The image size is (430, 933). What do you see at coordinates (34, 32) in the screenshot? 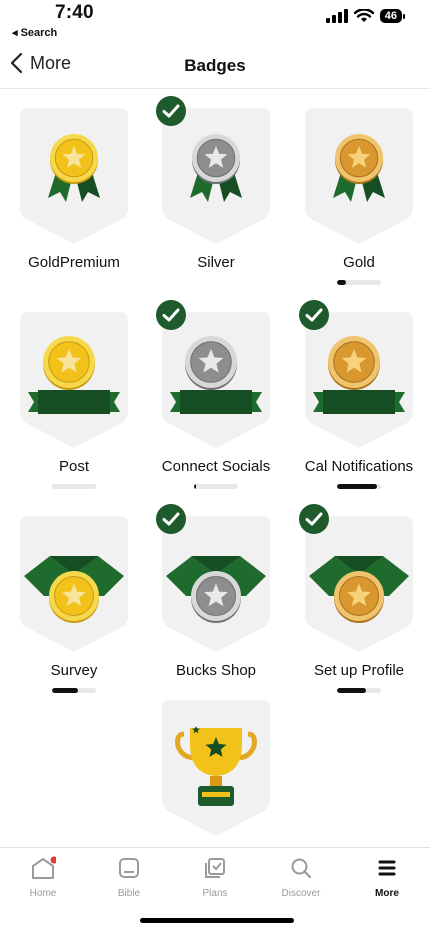
I see `back-to-app-link: ◂ Search` at bounding box center [34, 32].